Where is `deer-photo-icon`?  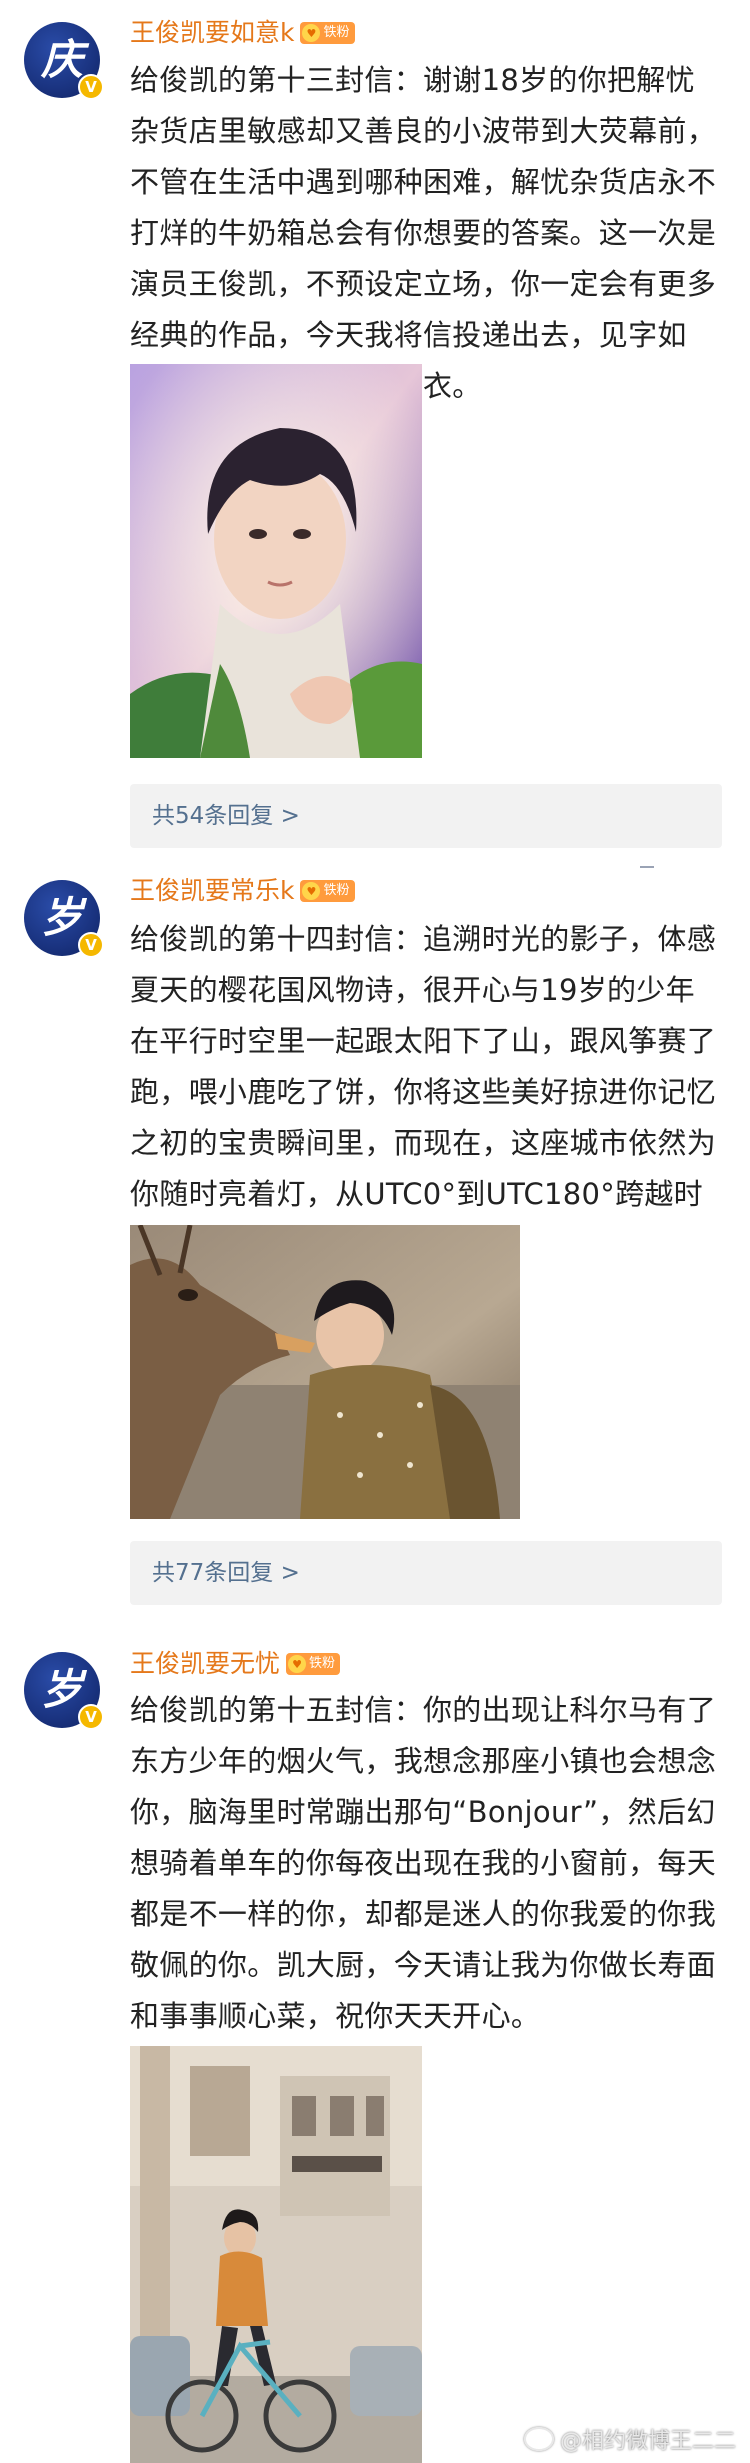 deer-photo-icon is located at coordinates (325, 1372).